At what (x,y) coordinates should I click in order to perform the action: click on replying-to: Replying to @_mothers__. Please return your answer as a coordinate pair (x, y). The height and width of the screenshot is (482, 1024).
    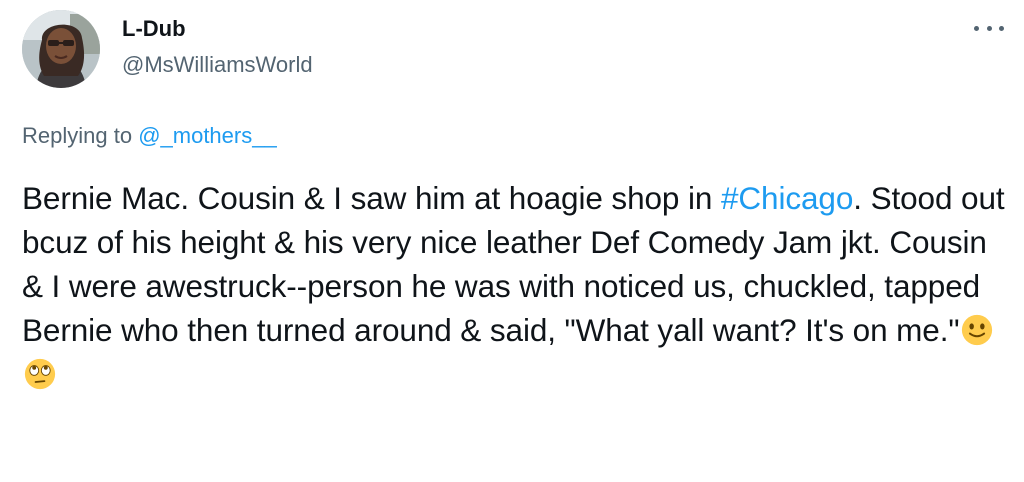
    Looking at the image, I should click on (149, 136).